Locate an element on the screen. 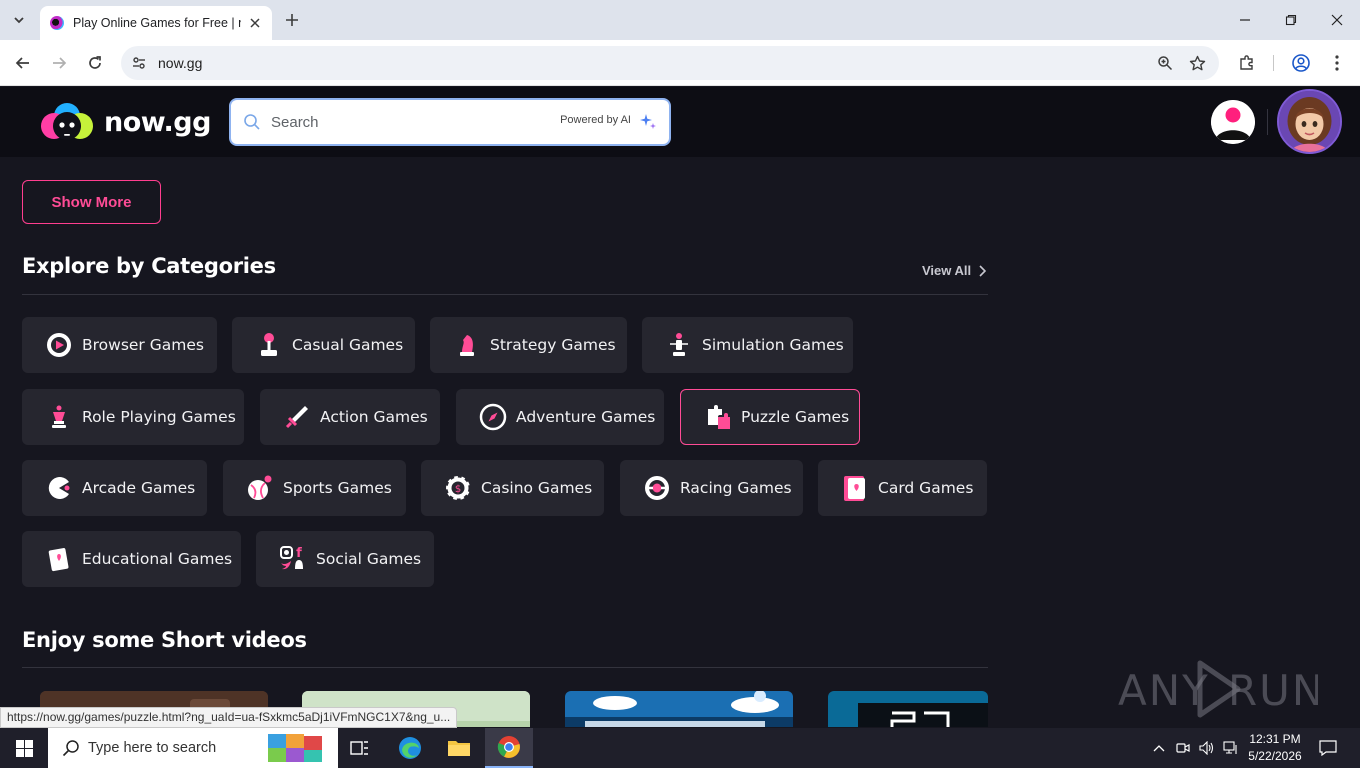 Image resolution: width=1360 pixels, height=768 pixels. address-bar: now.gg is located at coordinates (670, 63).